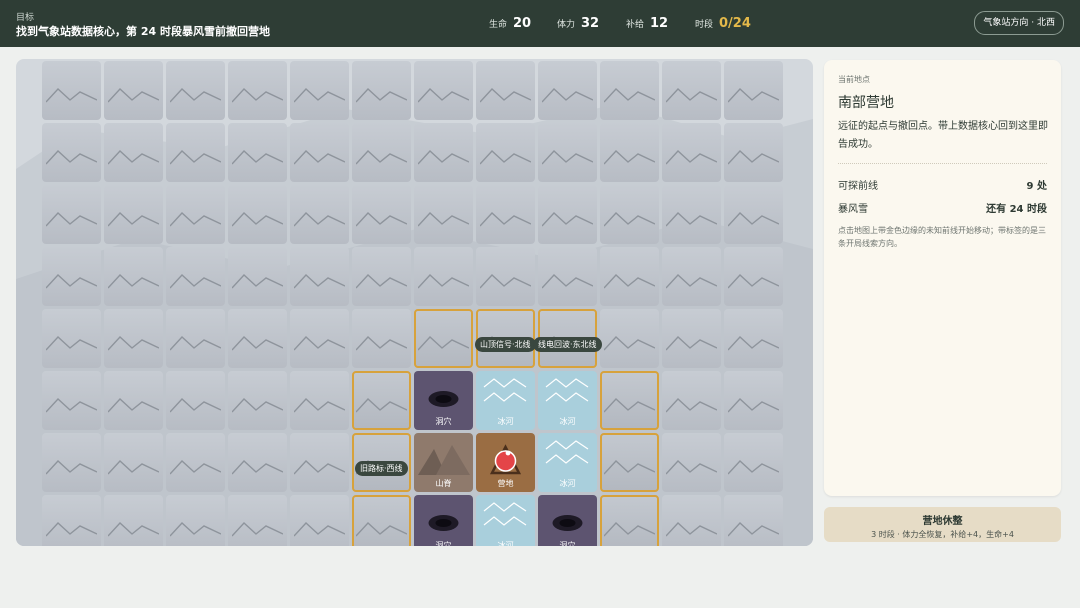 This screenshot has height=608, width=1080. Describe the element at coordinates (381, 468) in the screenshot. I see `clue-tag: 旧路标·西线` at that location.